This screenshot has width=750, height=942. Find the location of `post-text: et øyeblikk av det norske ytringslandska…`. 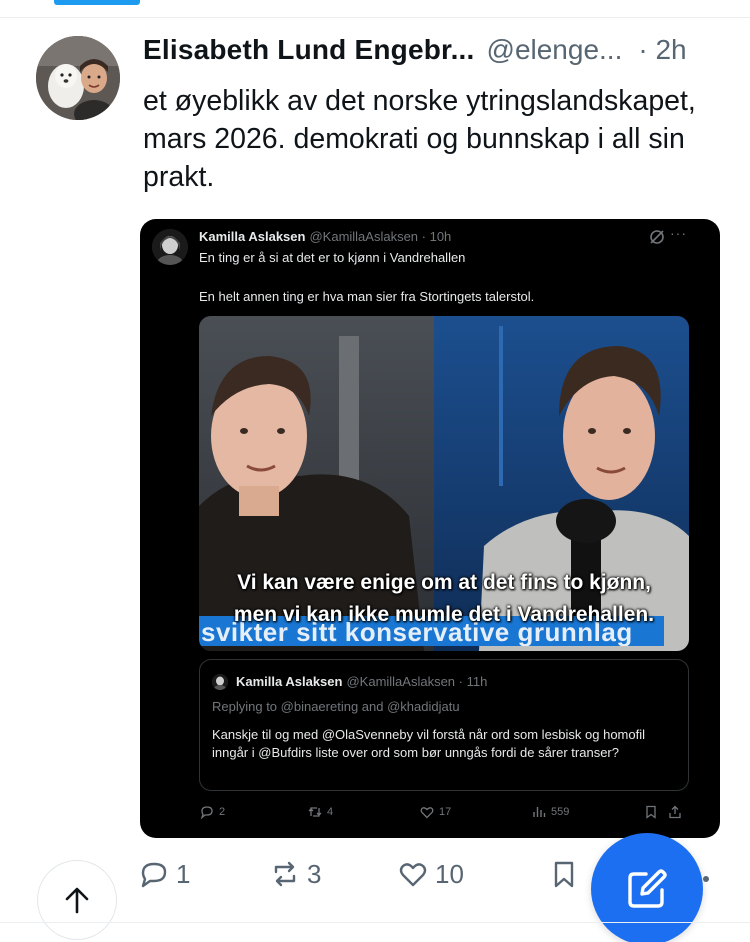

post-text: et øyeblikk av det norske ytringslandska… is located at coordinates (419, 139).